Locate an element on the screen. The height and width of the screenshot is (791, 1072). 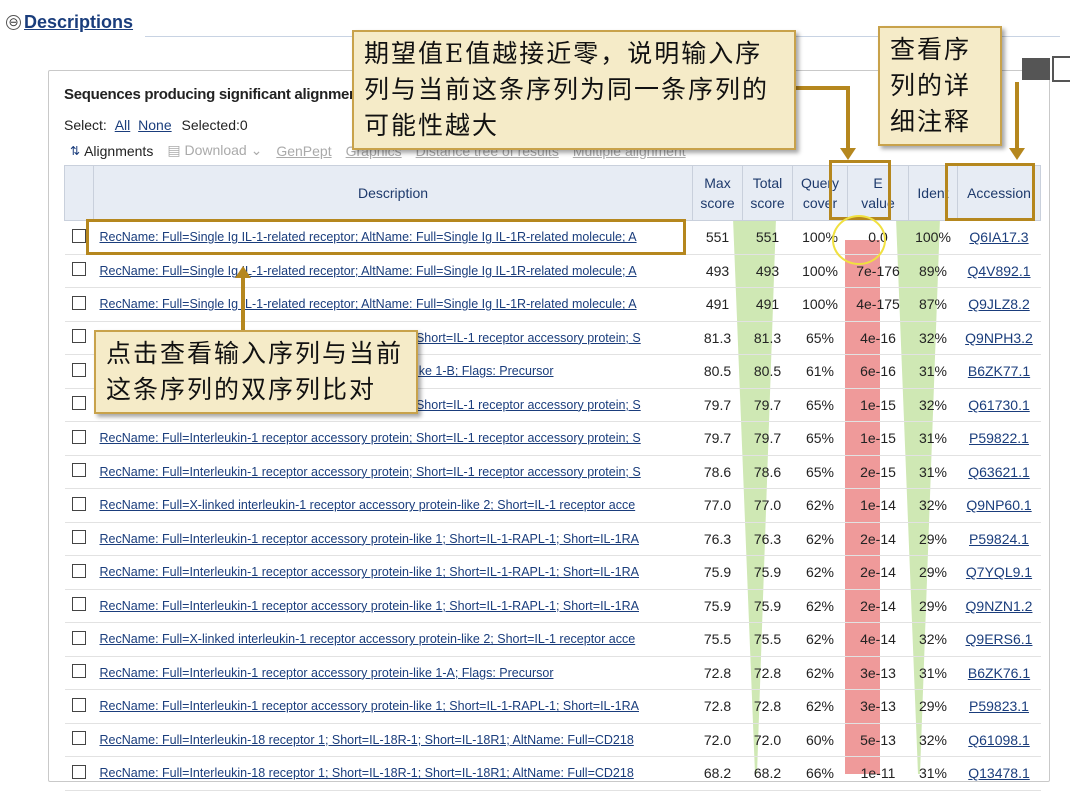
row-accession-cell: Q6IA17.3 is located at coordinates (999, 237).